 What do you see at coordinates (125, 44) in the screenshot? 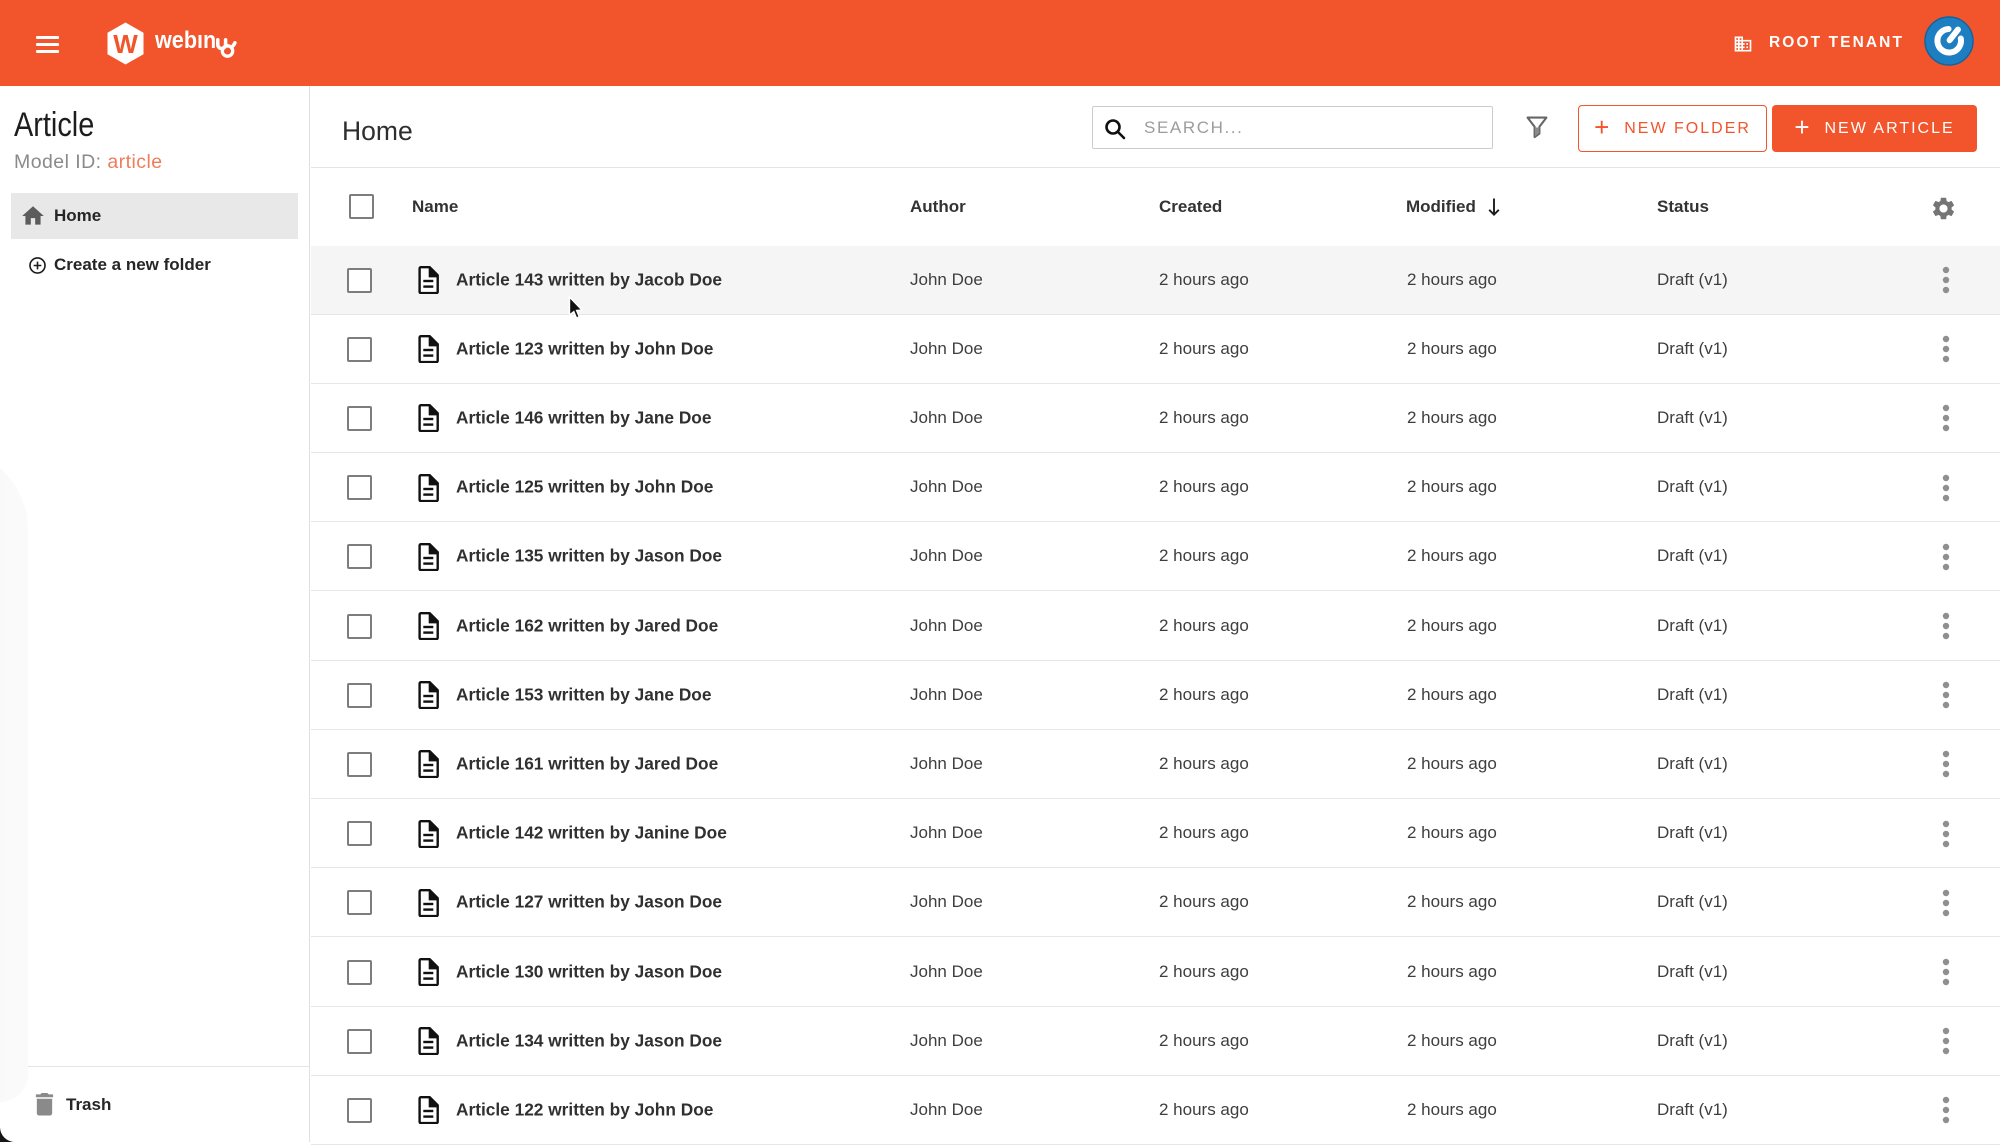
I see `svg-text: W` at bounding box center [125, 44].